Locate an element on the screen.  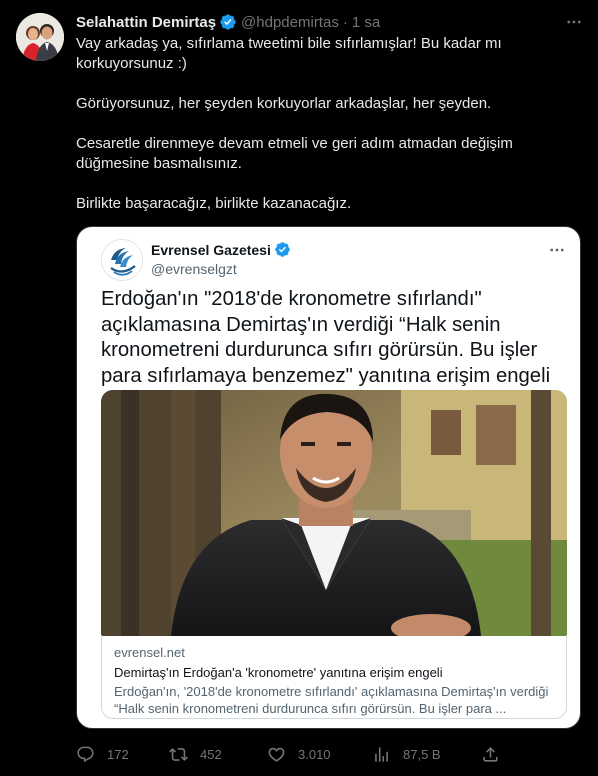
tweet-actions: 172 452 3.010 87,5 B is located at coordinates (291, 754).